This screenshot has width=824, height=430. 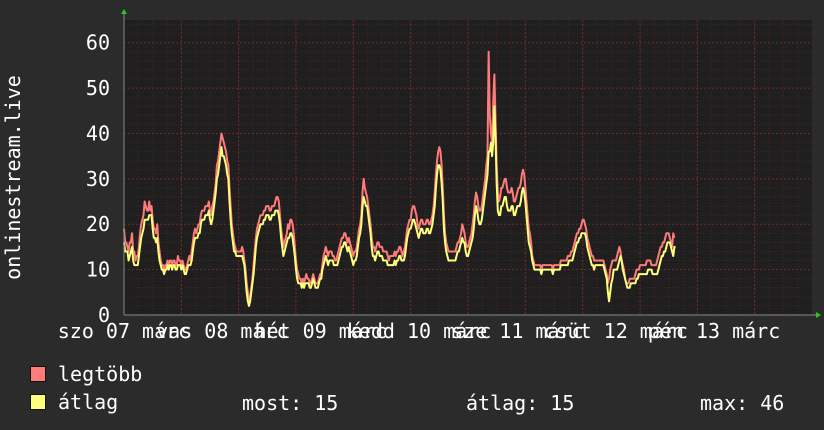 What do you see at coordinates (38, 402) in the screenshot?
I see `legend-swatch-avg` at bounding box center [38, 402].